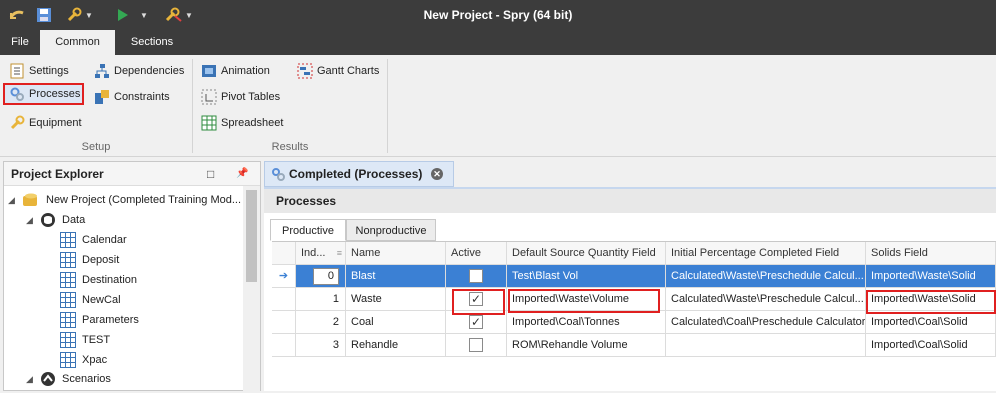 The width and height of the screenshot is (996, 393). Describe the element at coordinates (630, 174) in the screenshot. I see `document-tabstrip: Completed (Processes) ✕` at that location.